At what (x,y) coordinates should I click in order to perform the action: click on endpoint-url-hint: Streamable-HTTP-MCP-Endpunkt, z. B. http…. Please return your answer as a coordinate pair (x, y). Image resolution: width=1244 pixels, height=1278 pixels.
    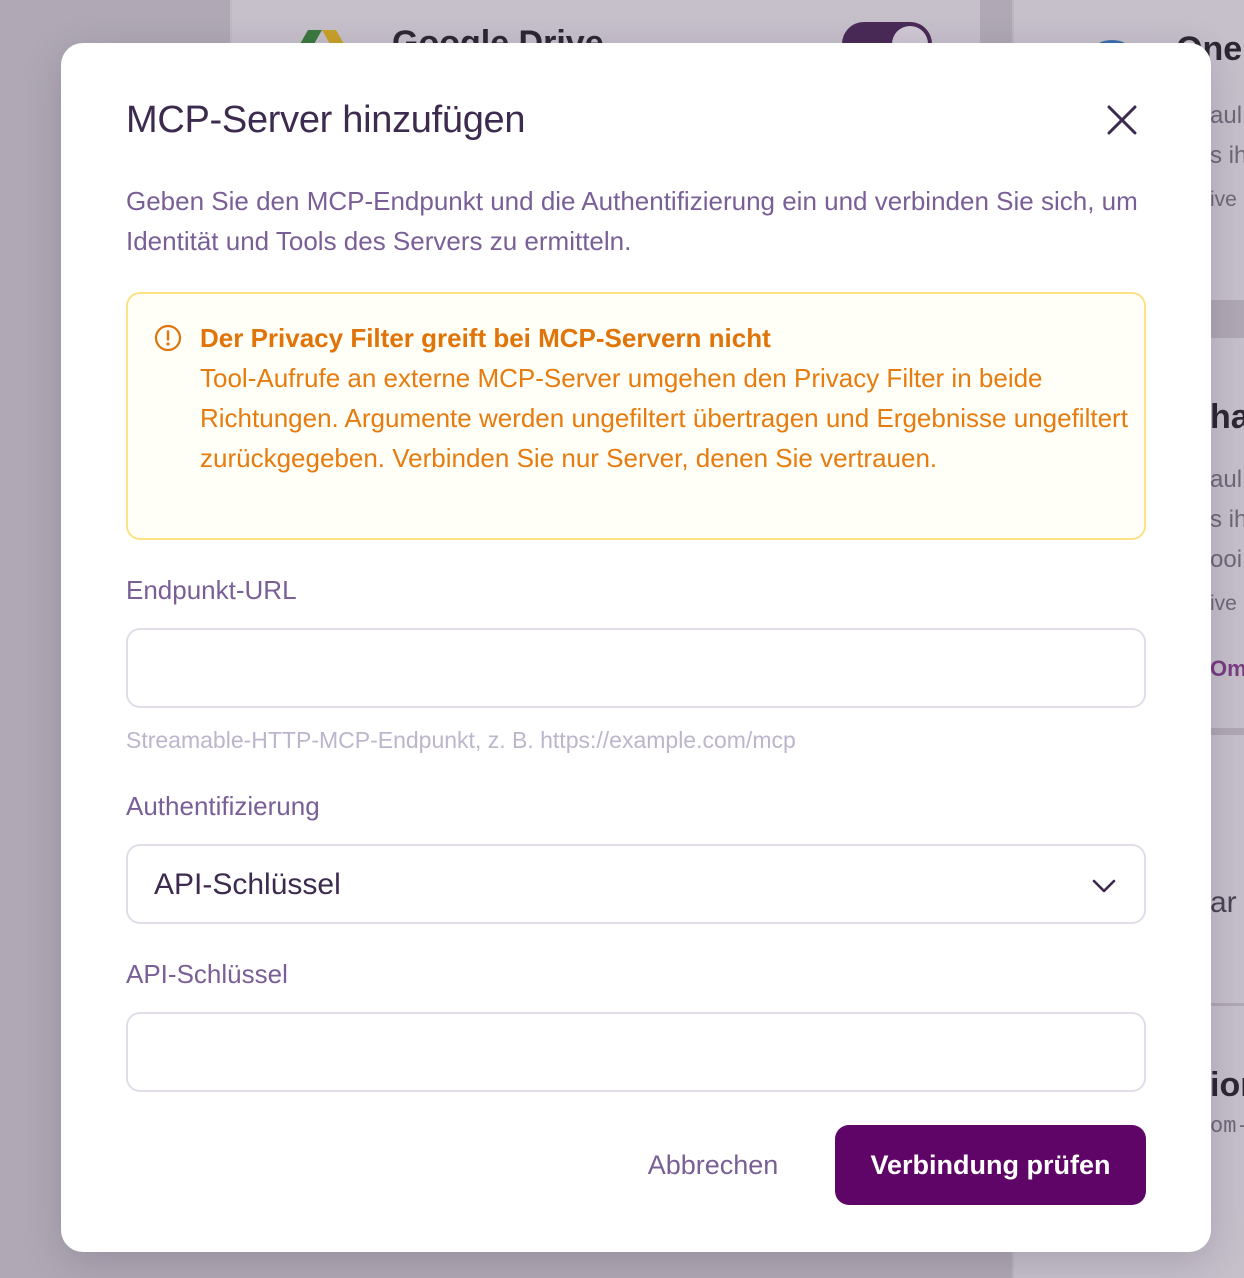
    Looking at the image, I should click on (461, 740).